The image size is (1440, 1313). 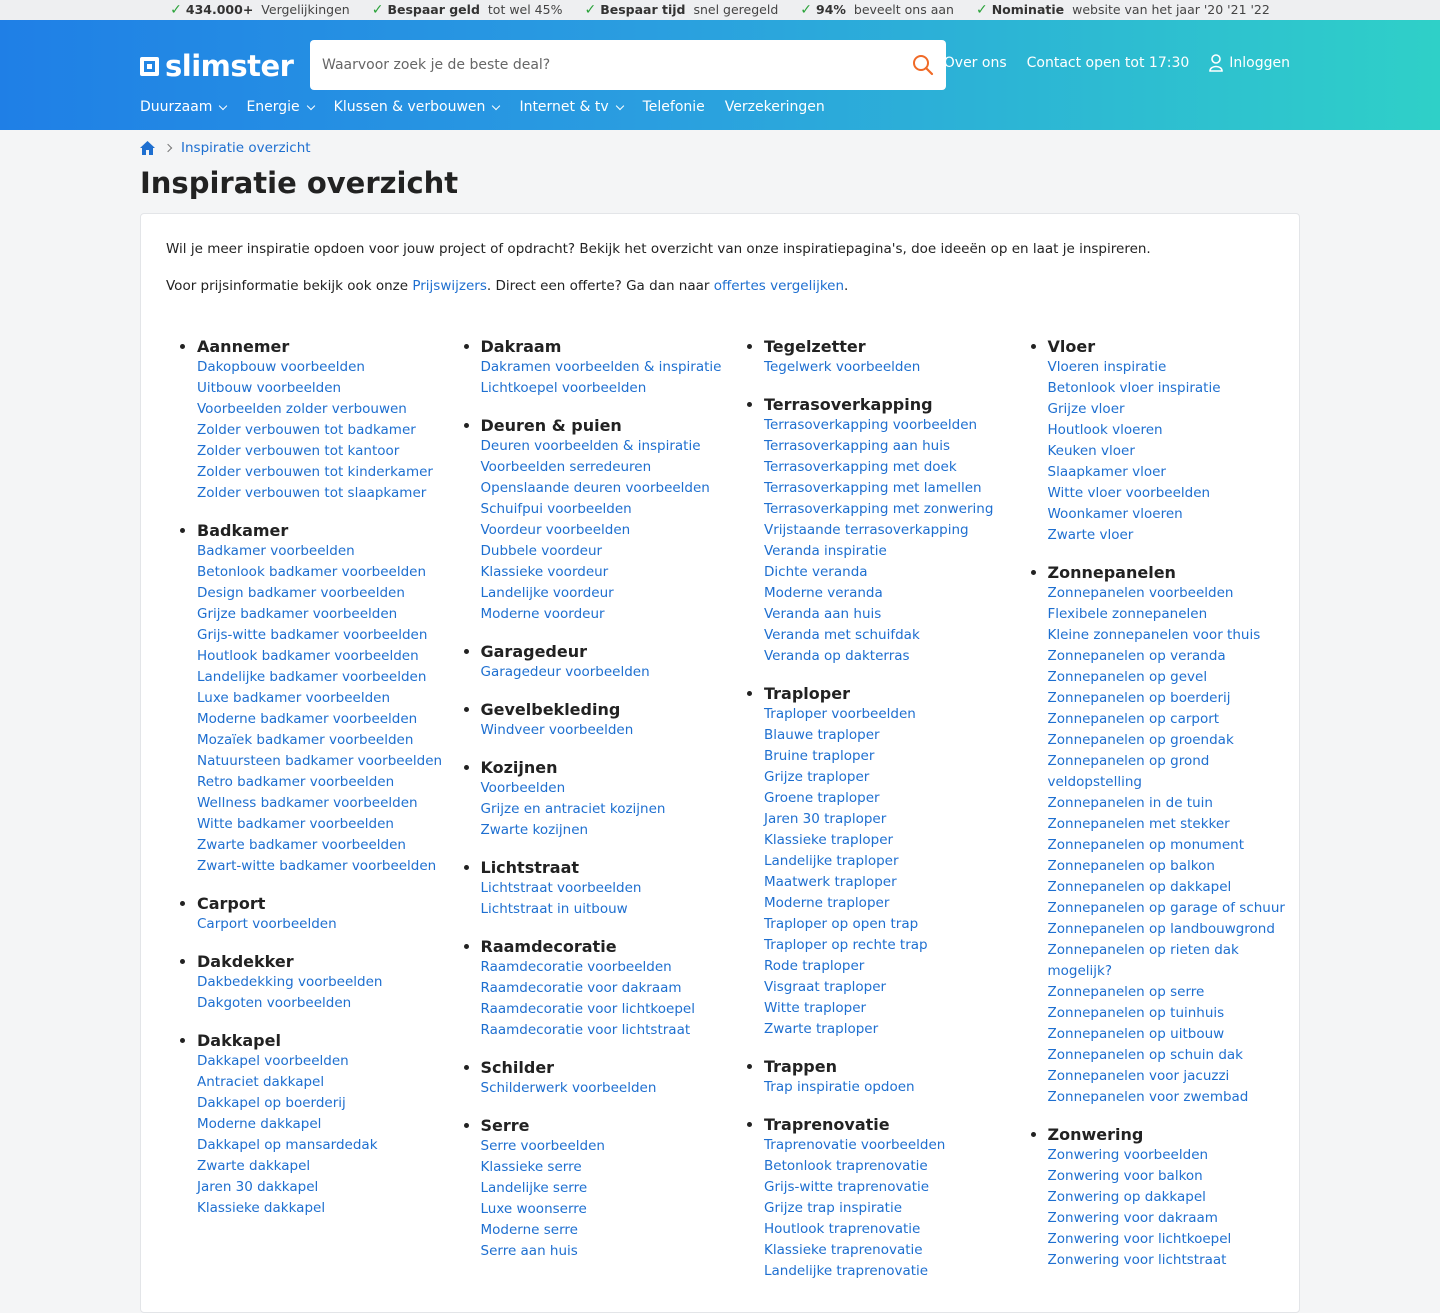 What do you see at coordinates (565, 672) in the screenshot?
I see `inspiration-link: Garagedeur voorbeelden` at bounding box center [565, 672].